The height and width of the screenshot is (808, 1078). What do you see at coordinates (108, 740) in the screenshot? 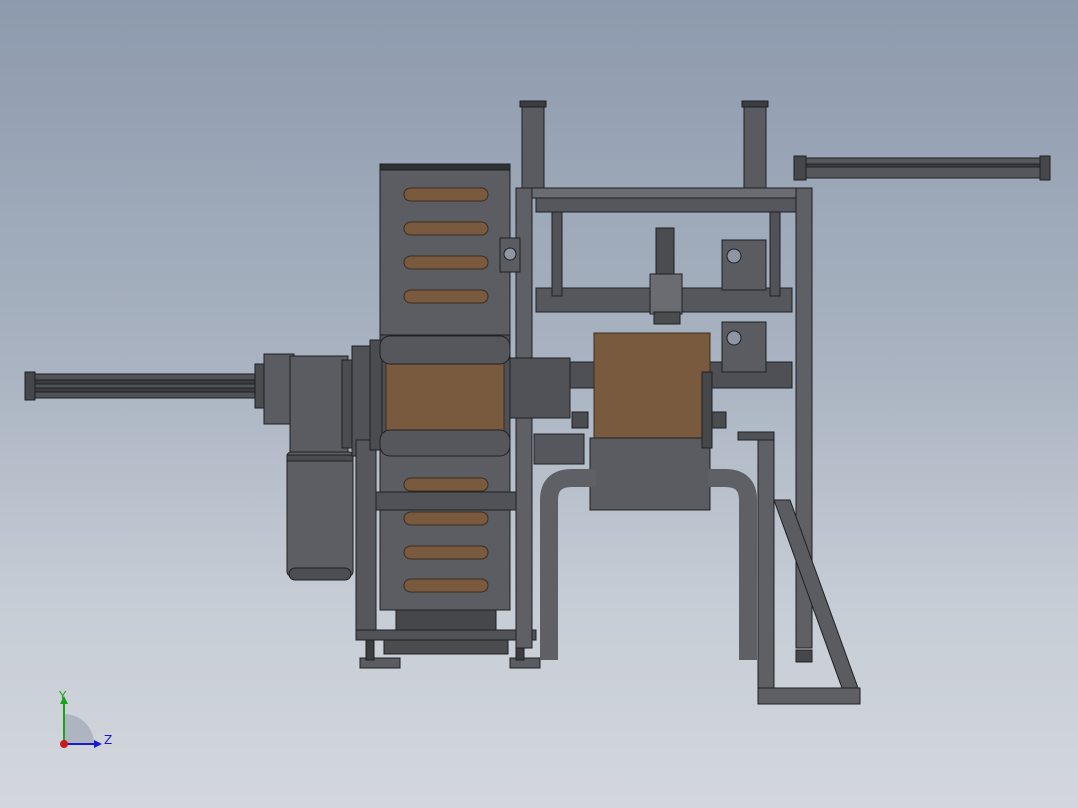
I see `z-axis-label: Z` at bounding box center [108, 740].